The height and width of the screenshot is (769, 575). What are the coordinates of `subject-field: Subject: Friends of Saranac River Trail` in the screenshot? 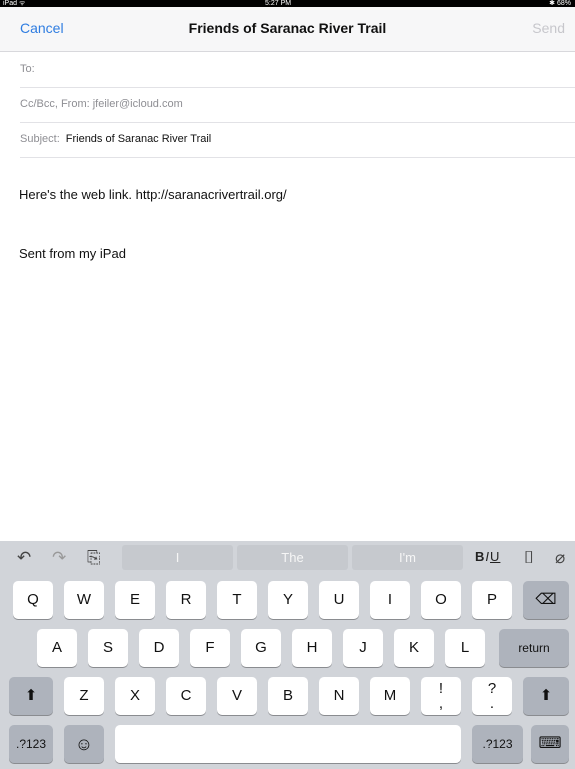 It's located at (297, 140).